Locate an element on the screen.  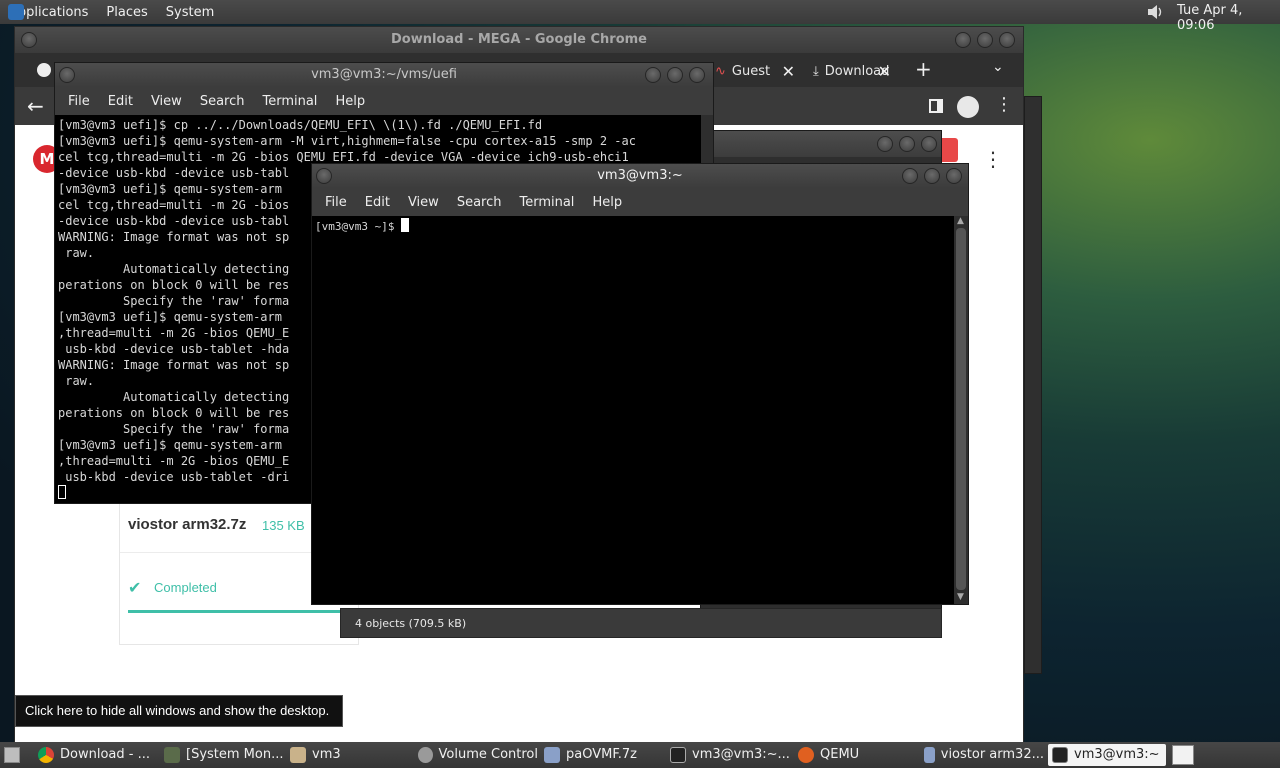
terminal-titlebar: vm3@vm3:~/vms/uefi is located at coordinates (384, 75).